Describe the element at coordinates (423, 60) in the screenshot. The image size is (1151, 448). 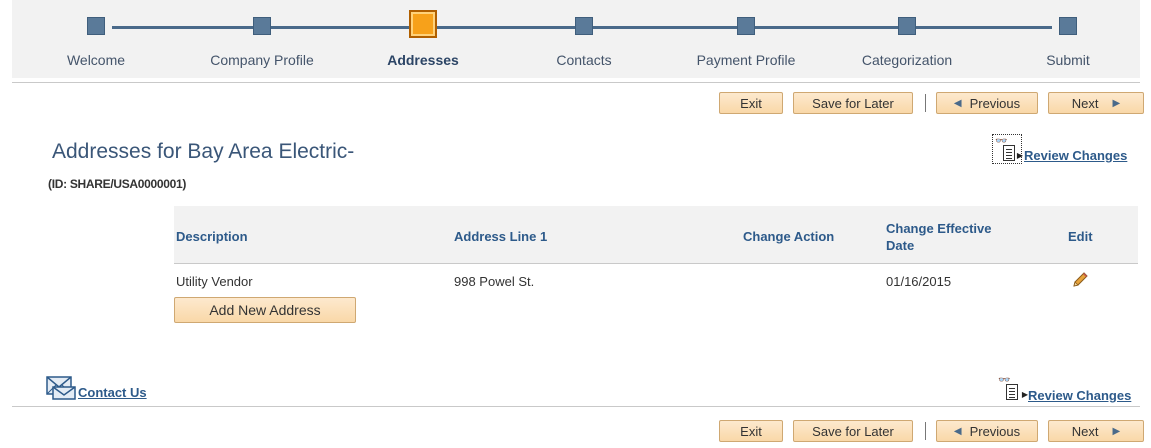
I see `step-label: Addresses` at that location.